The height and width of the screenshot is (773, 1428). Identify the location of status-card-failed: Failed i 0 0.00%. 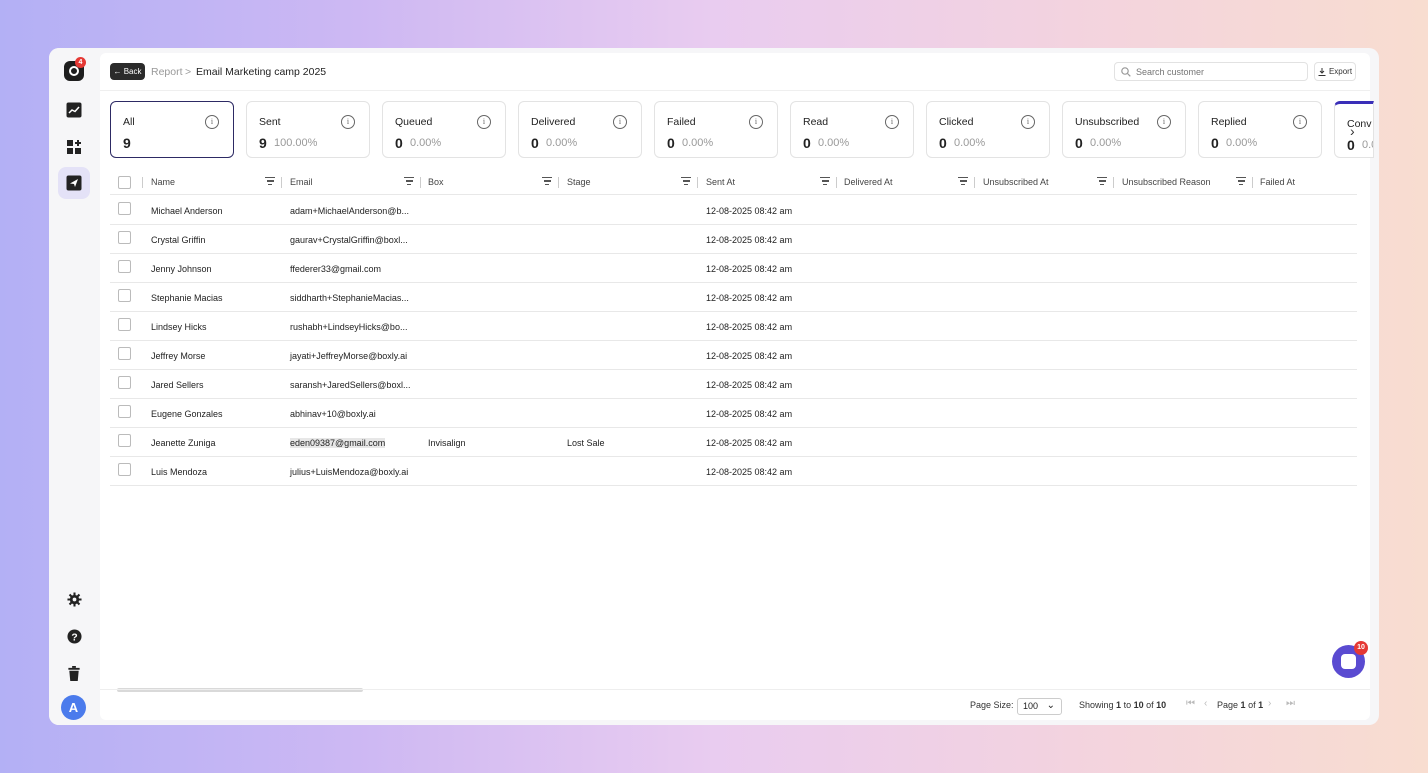
(716, 129).